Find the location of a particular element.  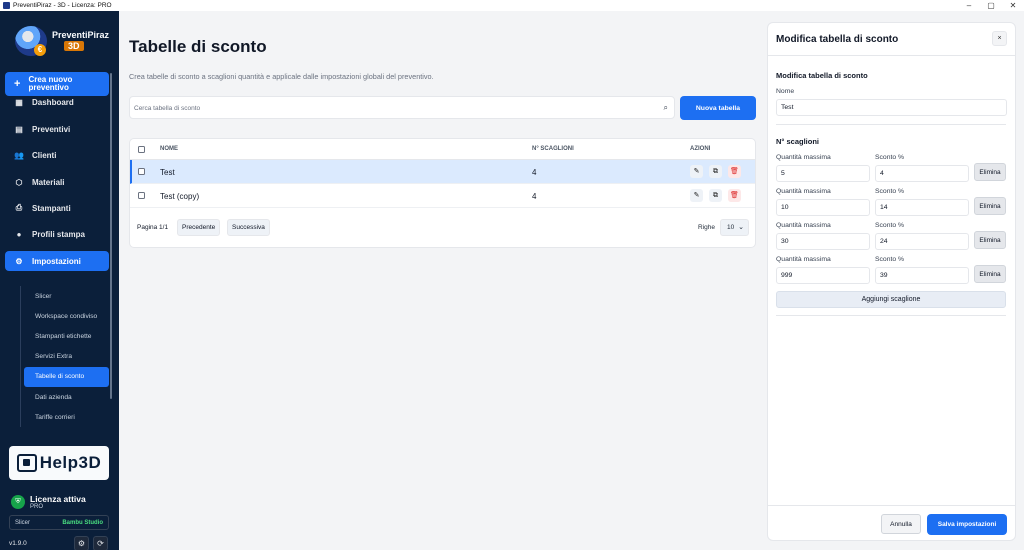

nav-dashboard: ▦ Dashboard is located at coordinates (57, 102).